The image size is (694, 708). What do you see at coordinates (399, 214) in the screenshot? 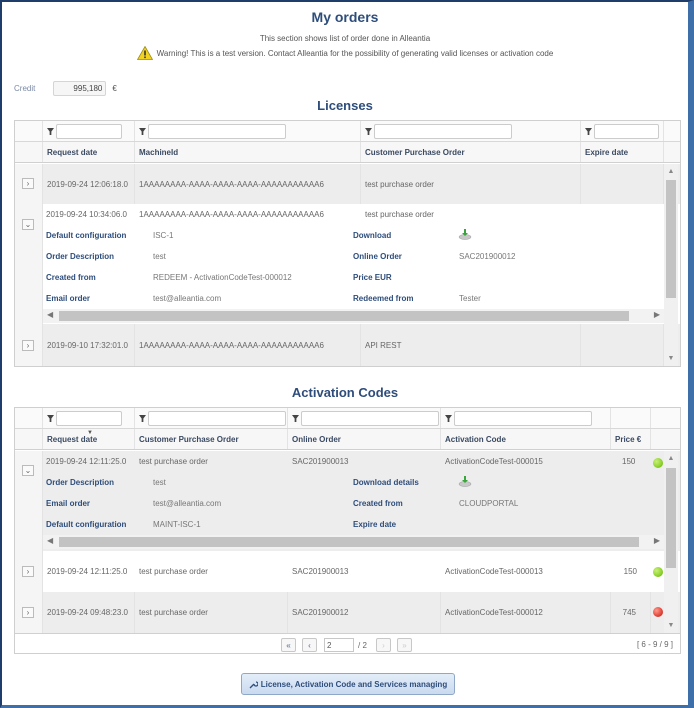
I see `cell-customer-po: test purchase order` at bounding box center [399, 214].